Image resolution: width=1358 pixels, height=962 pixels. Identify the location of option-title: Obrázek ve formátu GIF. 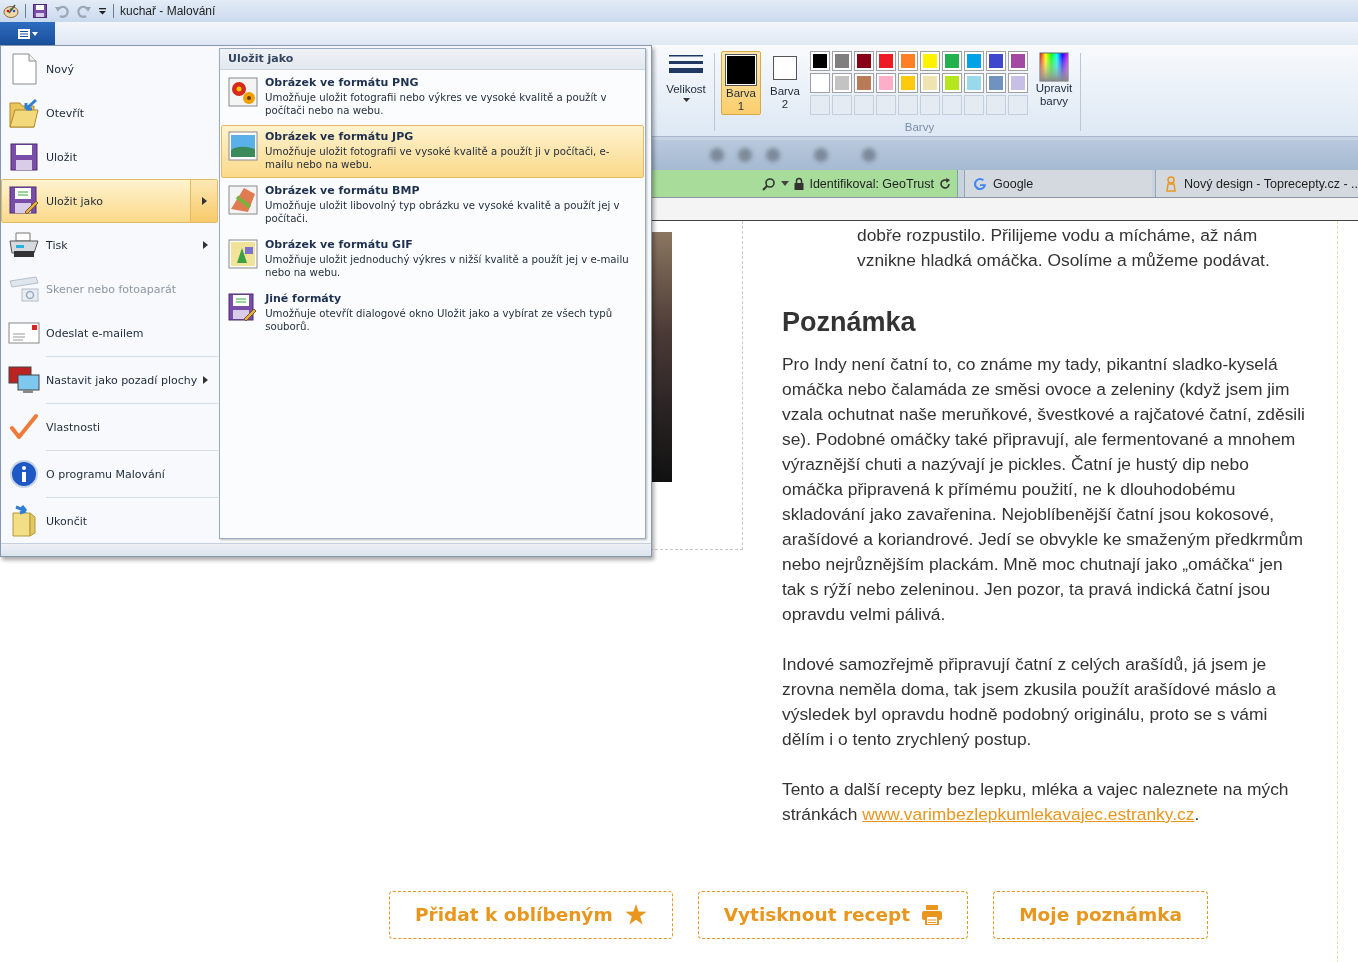
(339, 244).